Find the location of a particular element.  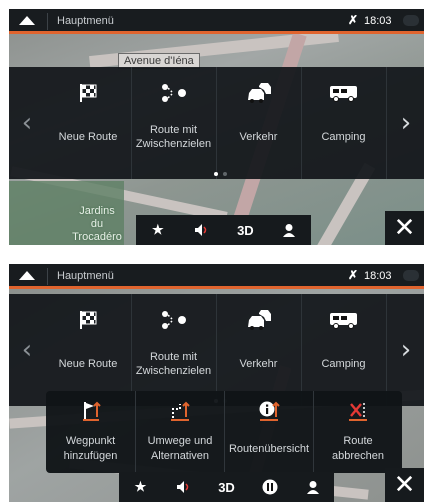

detour-icon is located at coordinates (180, 411).